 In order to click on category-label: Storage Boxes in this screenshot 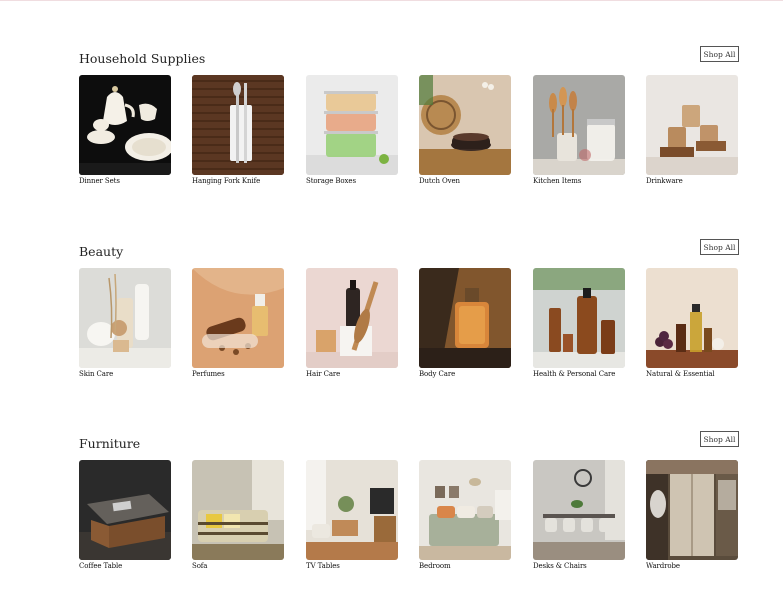, I will do `click(331, 181)`.